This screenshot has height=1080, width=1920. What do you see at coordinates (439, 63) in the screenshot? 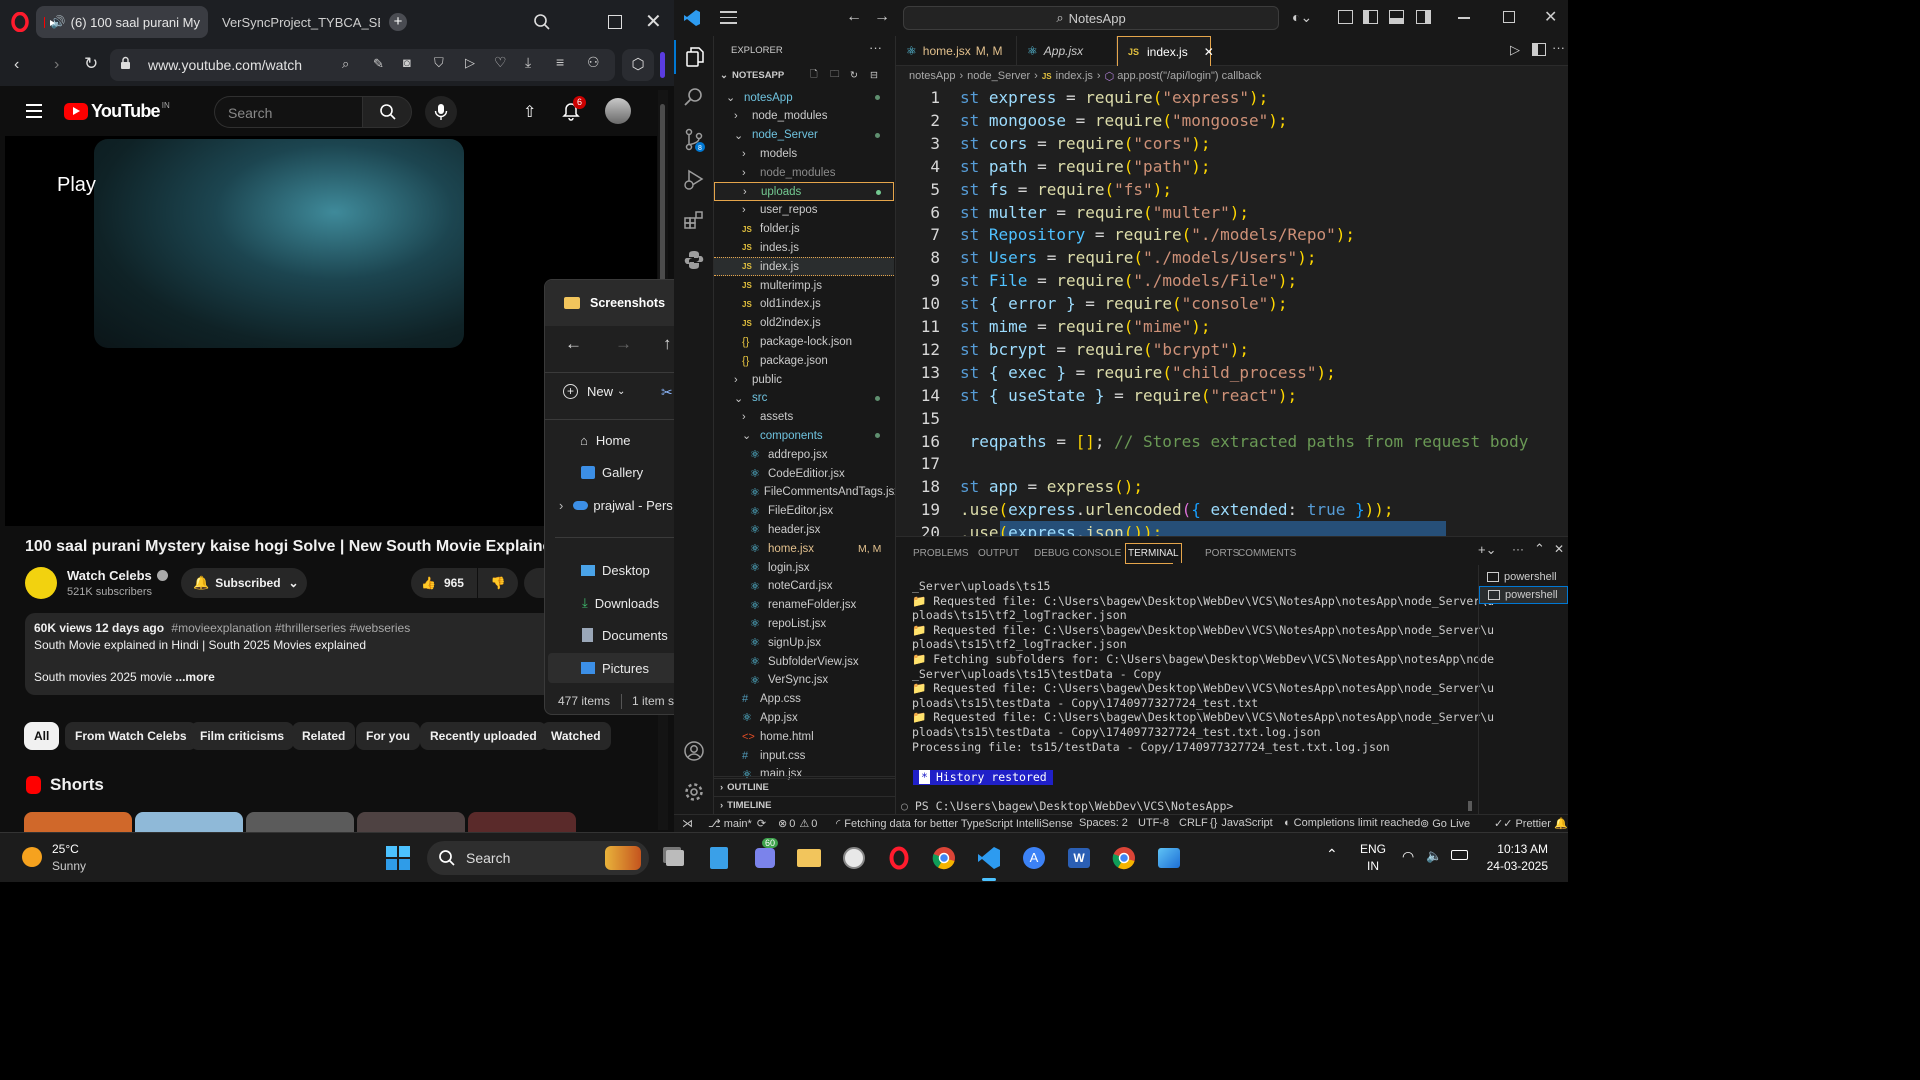
I see `shield-icon: ⛉` at bounding box center [439, 63].